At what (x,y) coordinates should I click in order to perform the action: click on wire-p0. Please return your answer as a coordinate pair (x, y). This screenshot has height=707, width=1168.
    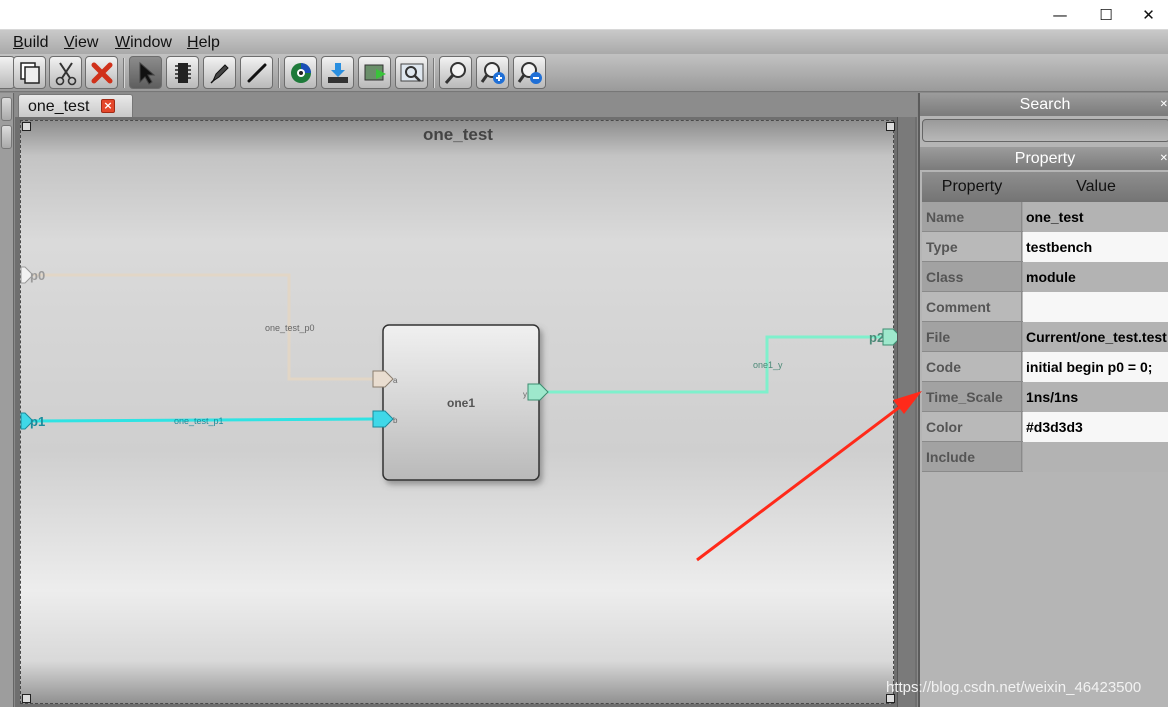
    Looking at the image, I should click on (203, 327).